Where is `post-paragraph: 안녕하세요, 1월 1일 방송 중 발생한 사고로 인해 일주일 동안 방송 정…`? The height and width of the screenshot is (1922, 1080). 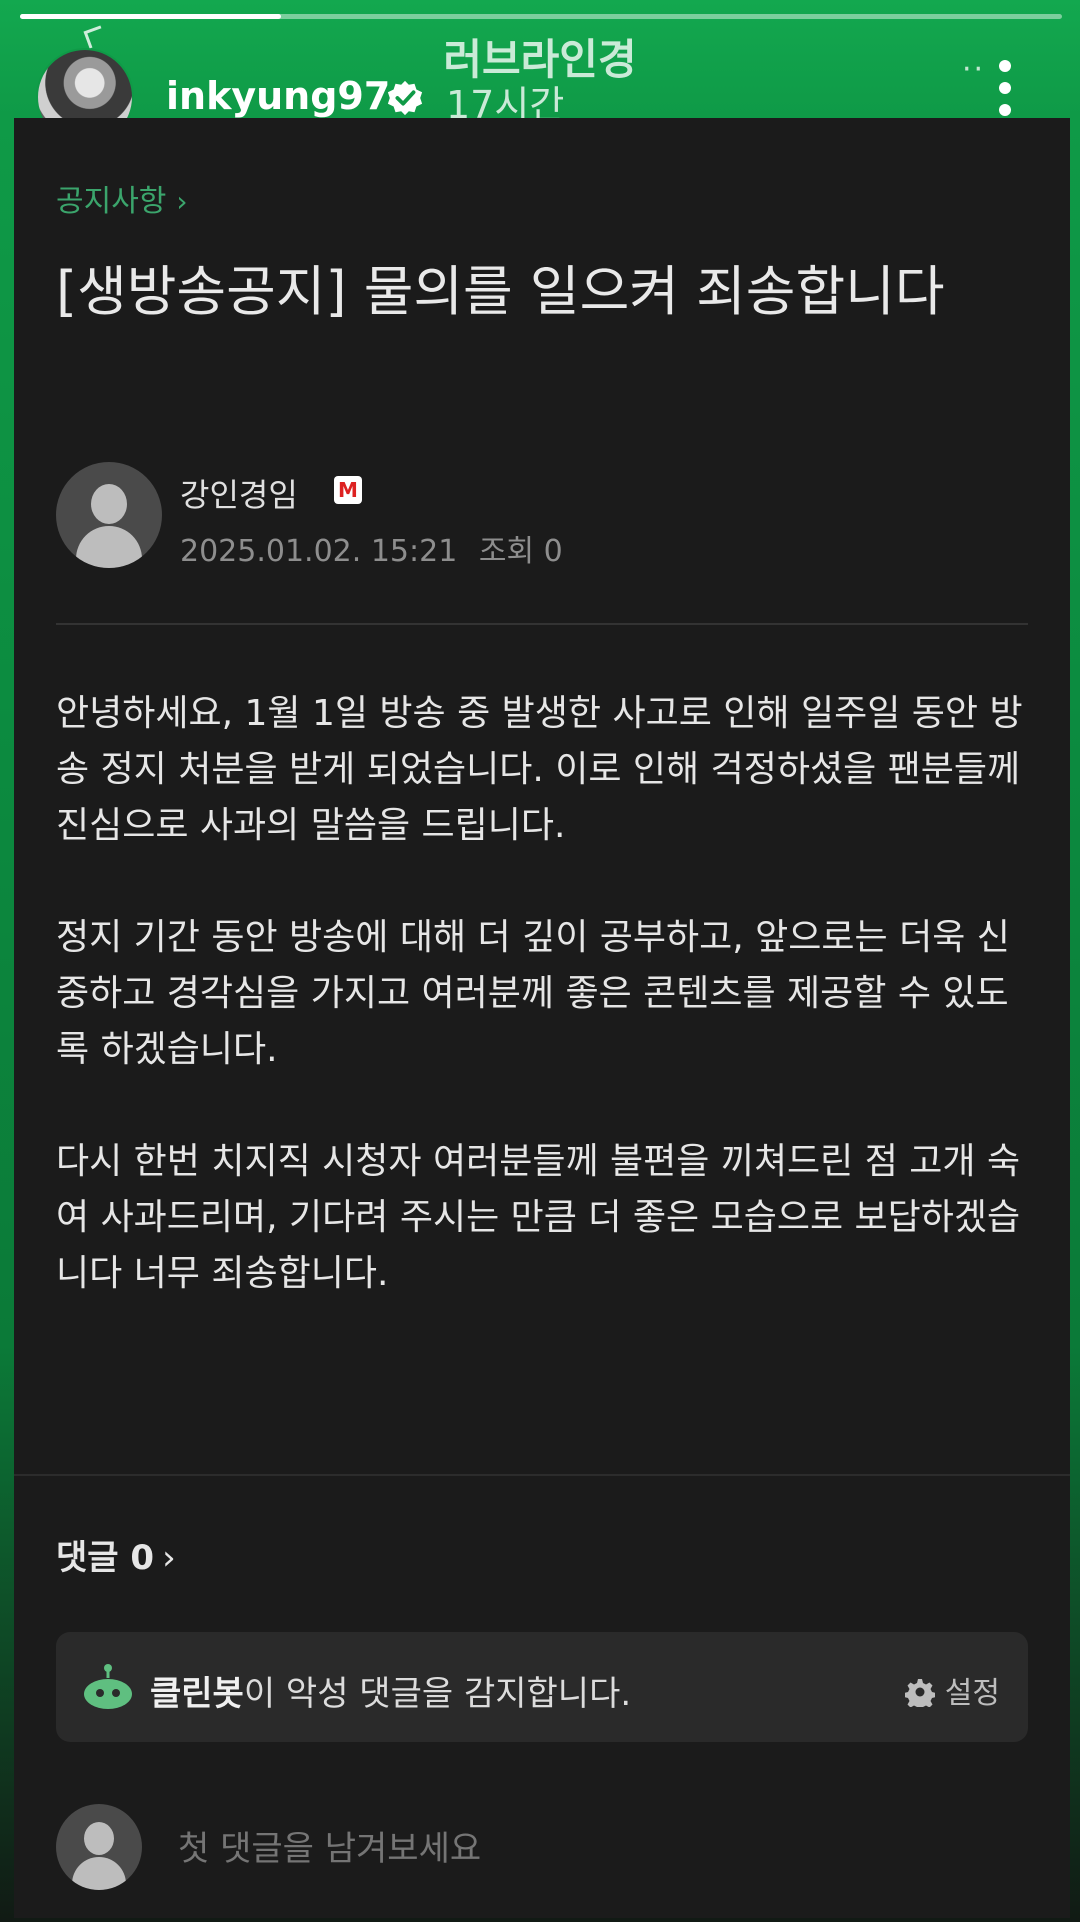
post-paragraph: 안녕하세요, 1월 1일 방송 중 발생한 사고로 인해 일주일 동안 방송 정… is located at coordinates (539, 769).